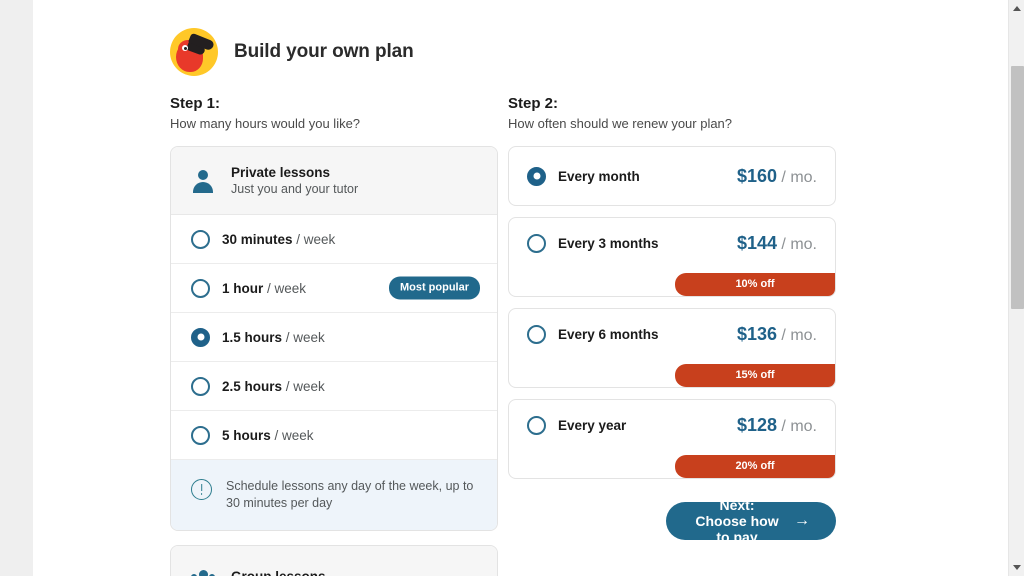  What do you see at coordinates (536, 243) in the screenshot?
I see `radio-every-3-months` at bounding box center [536, 243].